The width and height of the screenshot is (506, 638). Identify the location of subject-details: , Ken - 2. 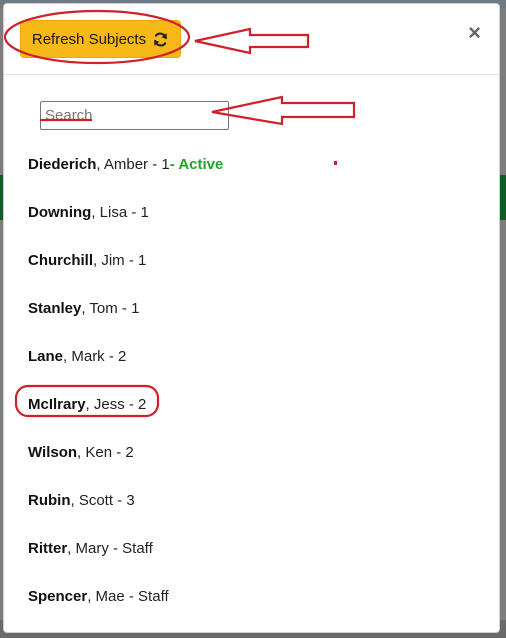
(105, 452).